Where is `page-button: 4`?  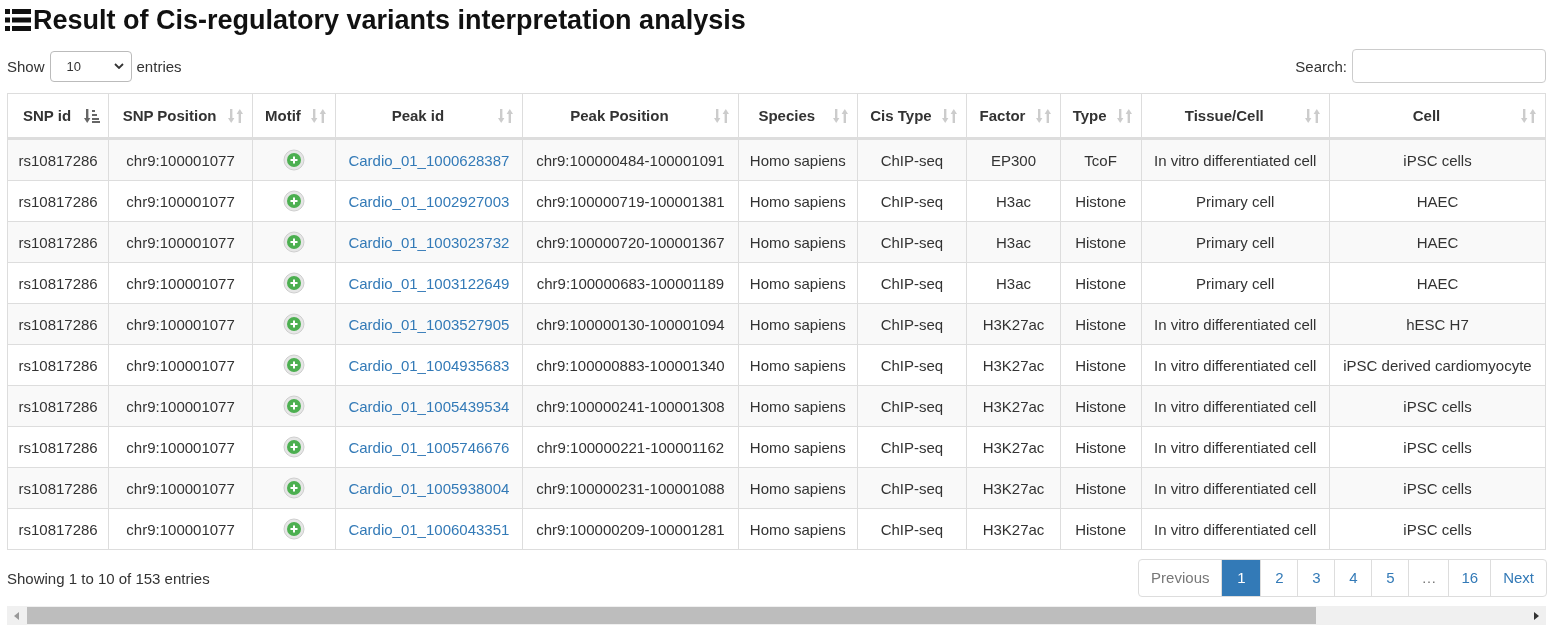 page-button: 4 is located at coordinates (1353, 578).